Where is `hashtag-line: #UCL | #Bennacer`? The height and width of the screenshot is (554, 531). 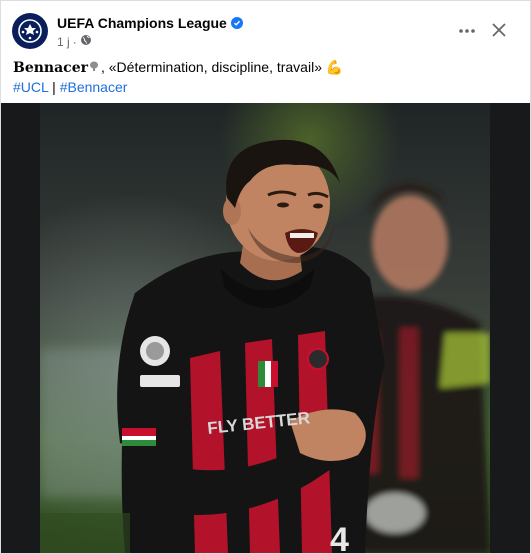
hashtag-line: #UCL | #Bennacer is located at coordinates (70, 87).